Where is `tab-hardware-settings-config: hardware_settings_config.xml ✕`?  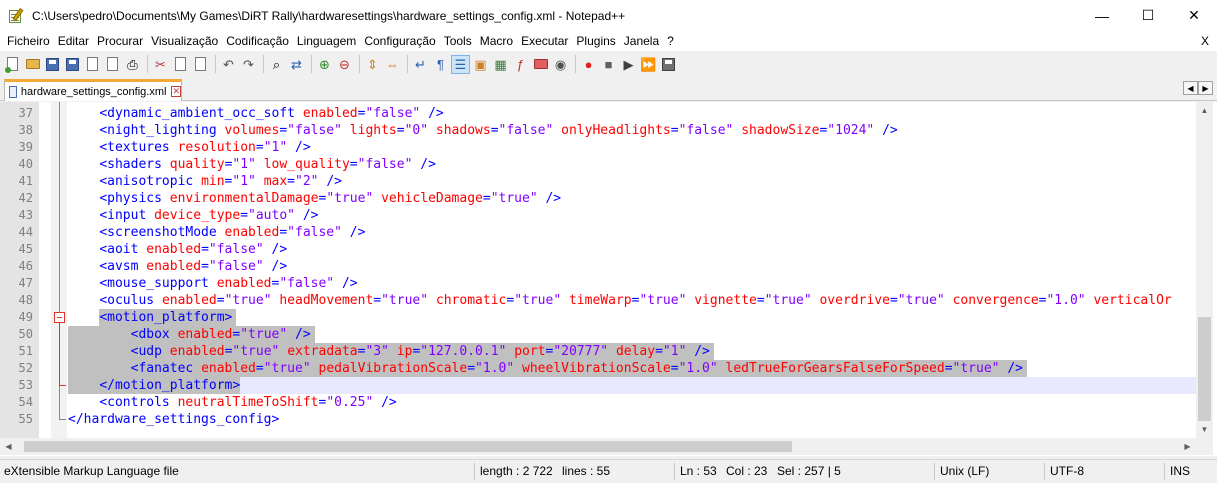
tab-hardware-settings-config: hardware_settings_config.xml ✕ is located at coordinates (93, 90).